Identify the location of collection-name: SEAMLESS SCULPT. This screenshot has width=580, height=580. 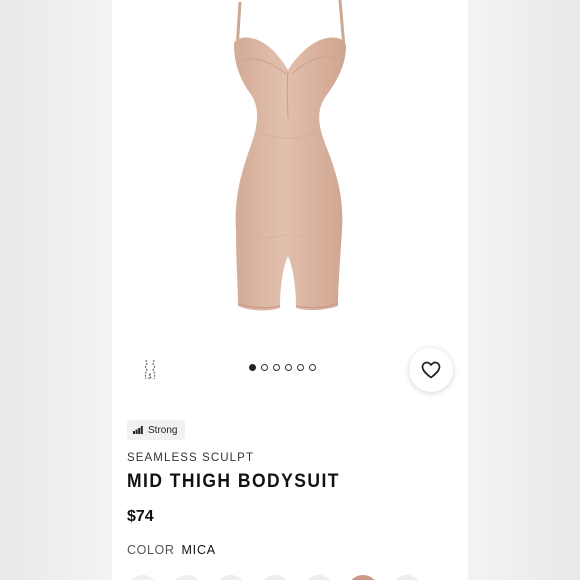
(191, 458).